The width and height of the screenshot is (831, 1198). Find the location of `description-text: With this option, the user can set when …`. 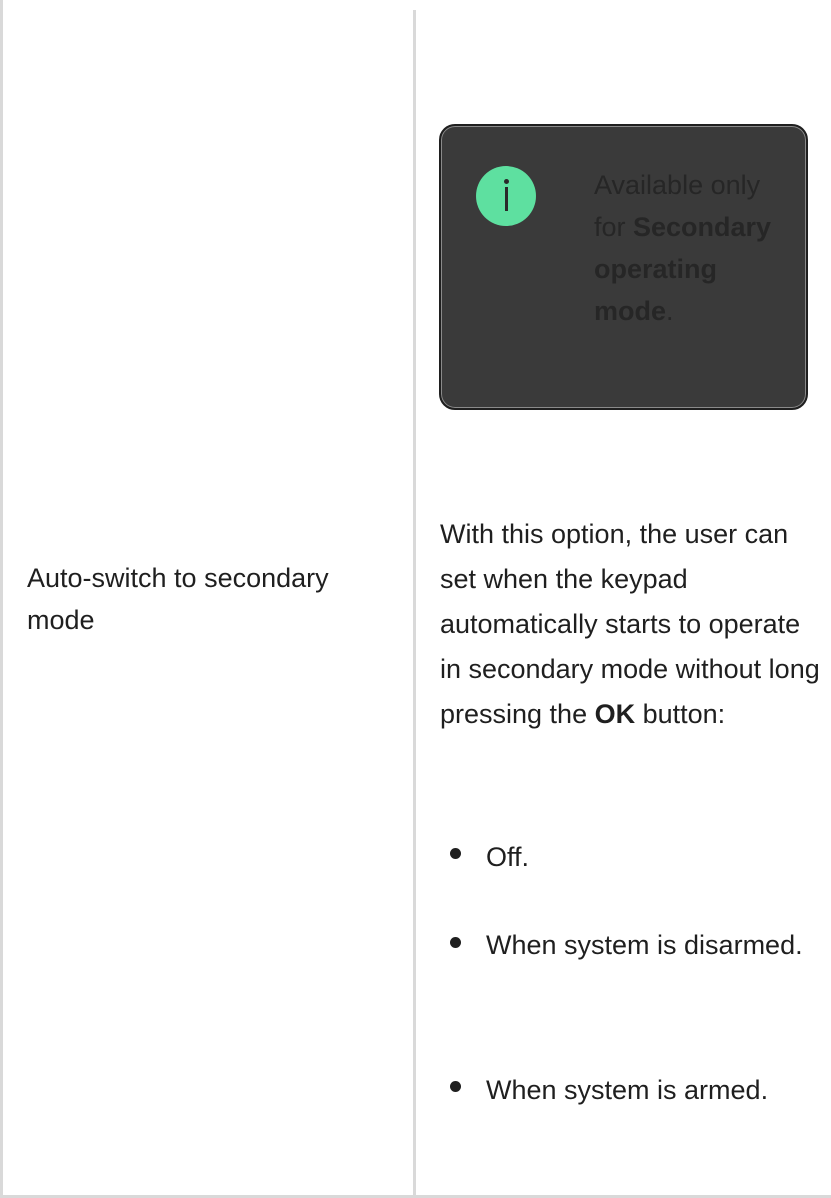

description-text: With this option, the user can set when … is located at coordinates (630, 624).